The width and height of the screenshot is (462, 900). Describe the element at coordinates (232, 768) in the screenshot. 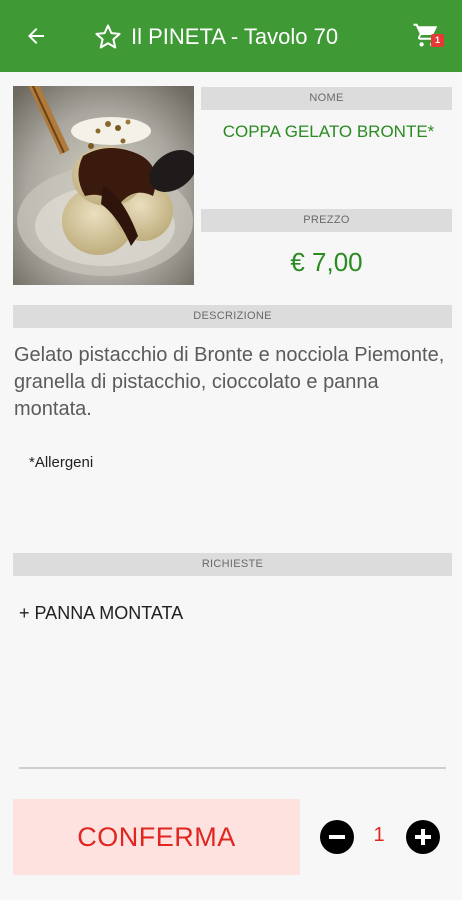

I see `divider` at that location.